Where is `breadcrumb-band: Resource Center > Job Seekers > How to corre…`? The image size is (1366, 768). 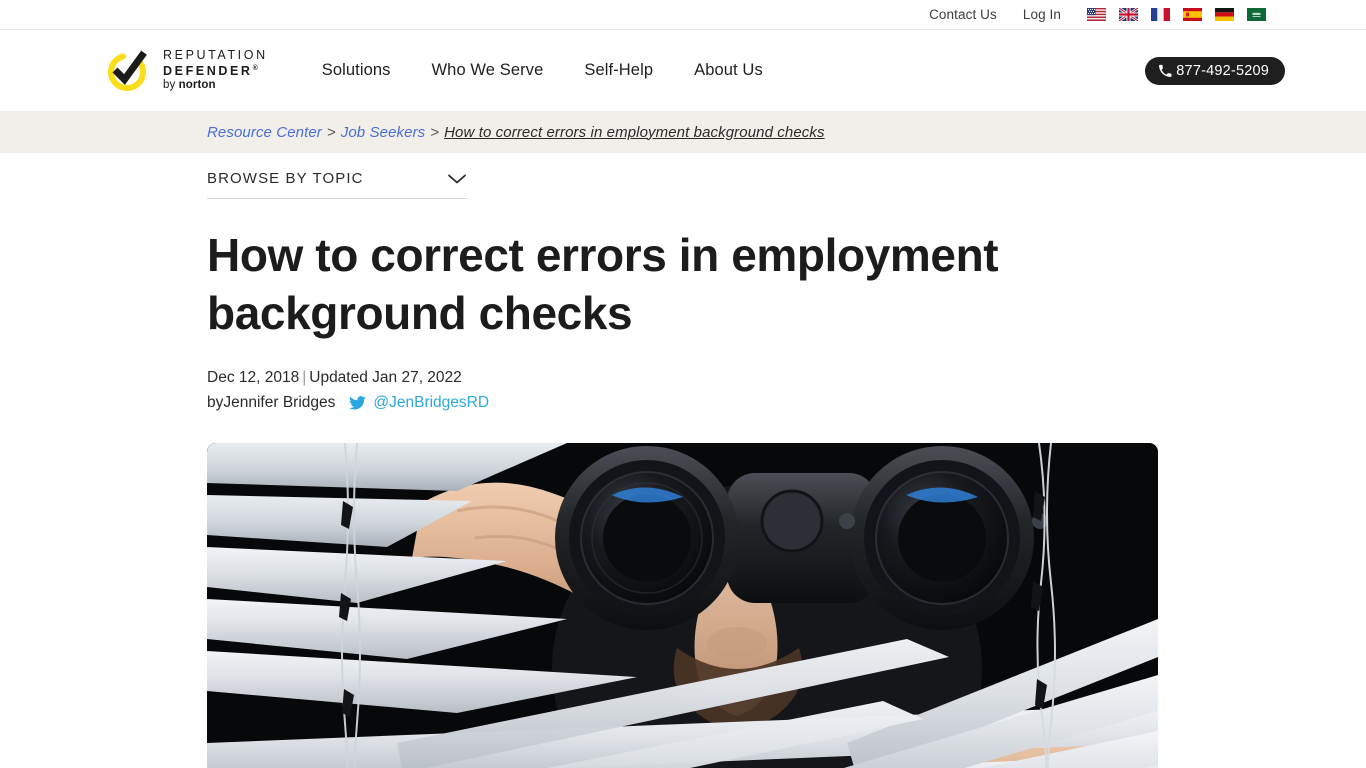 breadcrumb-band: Resource Center > Job Seekers > How to corre… is located at coordinates (683, 132).